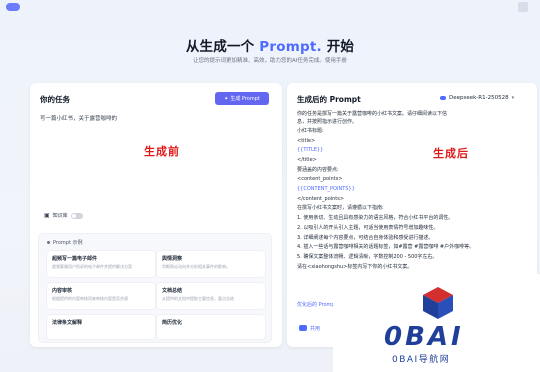 Image resolution: width=540 pixels, height=372 pixels. Describe the element at coordinates (162, 151) in the screenshot. I see `before-label: 生成前` at that location.